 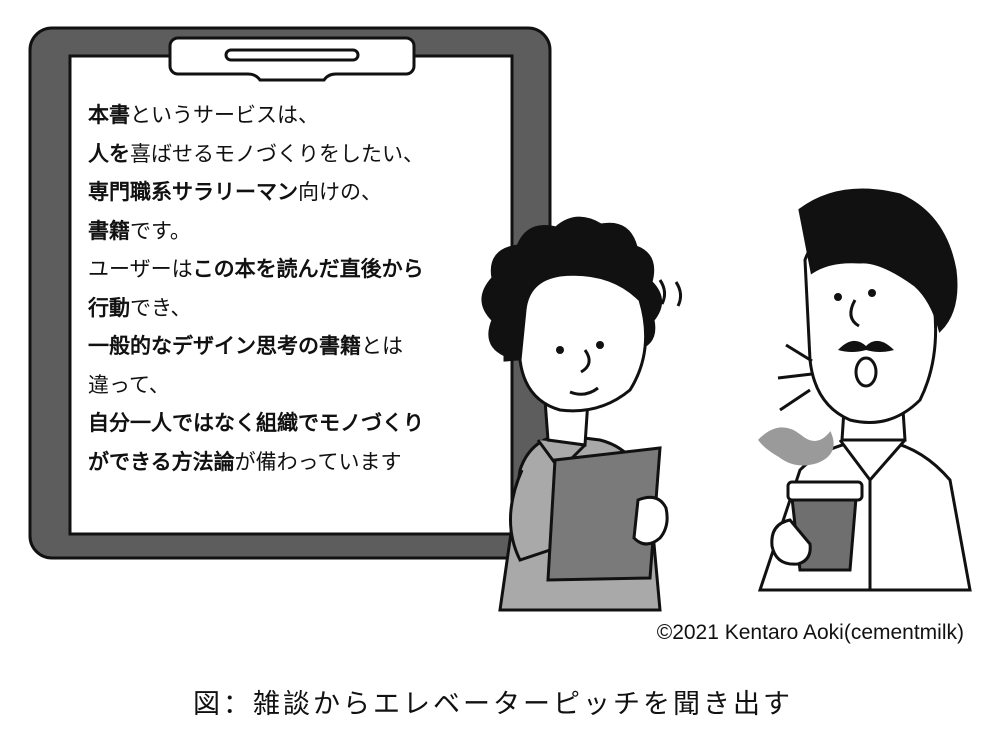 What do you see at coordinates (298, 308) in the screenshot?
I see `board-line: 行動でき、` at bounding box center [298, 308].